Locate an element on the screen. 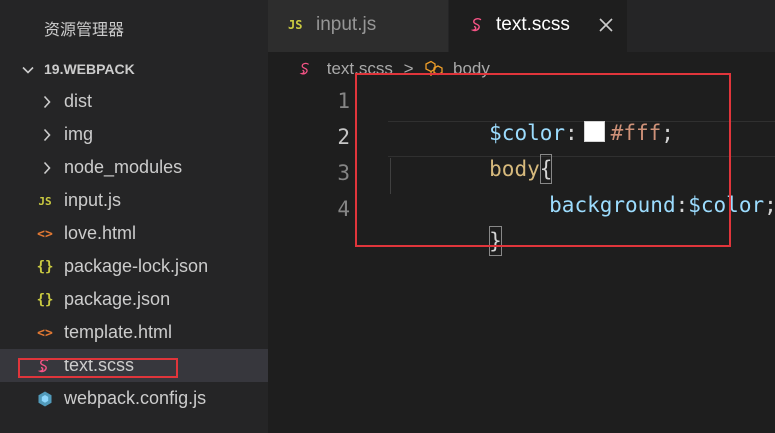 This screenshot has height=433, width=775. tab-input-js: JS input.js is located at coordinates (358, 26).